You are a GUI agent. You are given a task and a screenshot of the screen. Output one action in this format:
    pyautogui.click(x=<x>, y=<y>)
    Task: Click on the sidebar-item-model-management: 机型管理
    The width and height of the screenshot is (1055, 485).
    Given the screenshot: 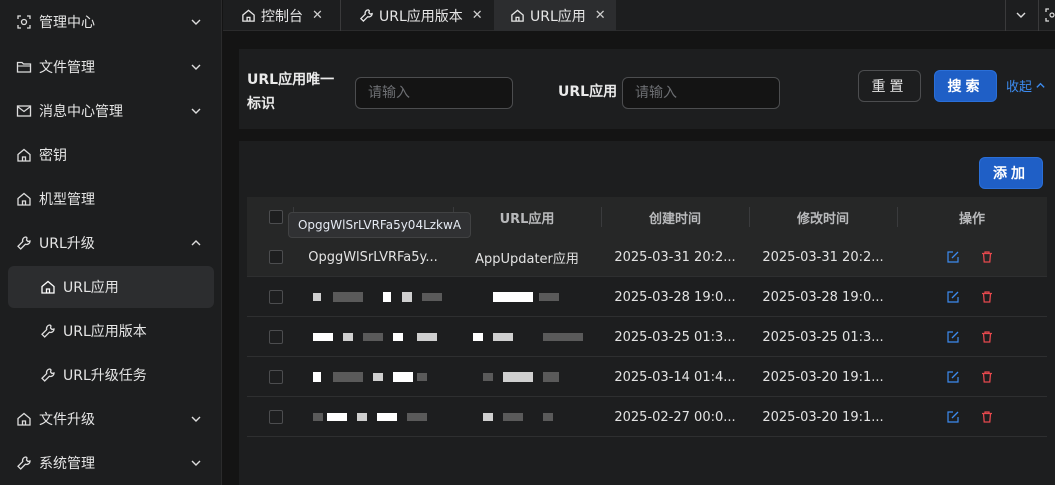 What is the action you would take?
    pyautogui.click(x=111, y=199)
    